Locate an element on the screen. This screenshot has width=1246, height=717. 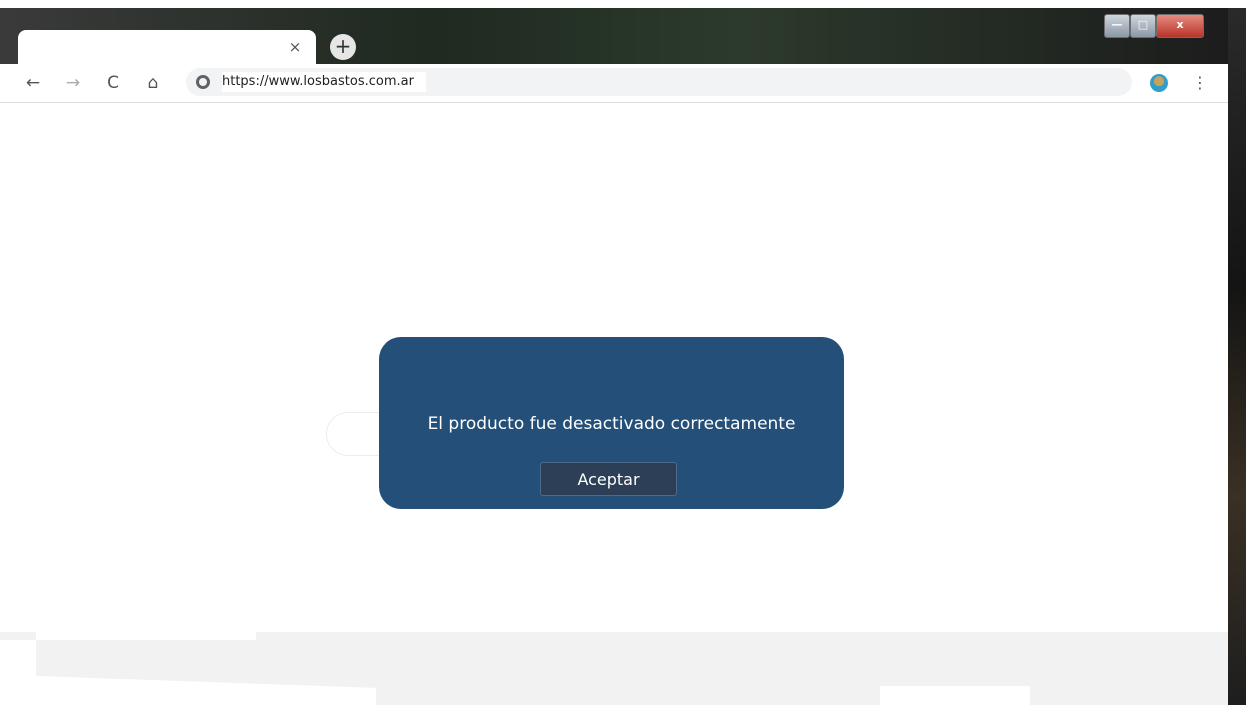
desktop-edge is located at coordinates (1237, 356).